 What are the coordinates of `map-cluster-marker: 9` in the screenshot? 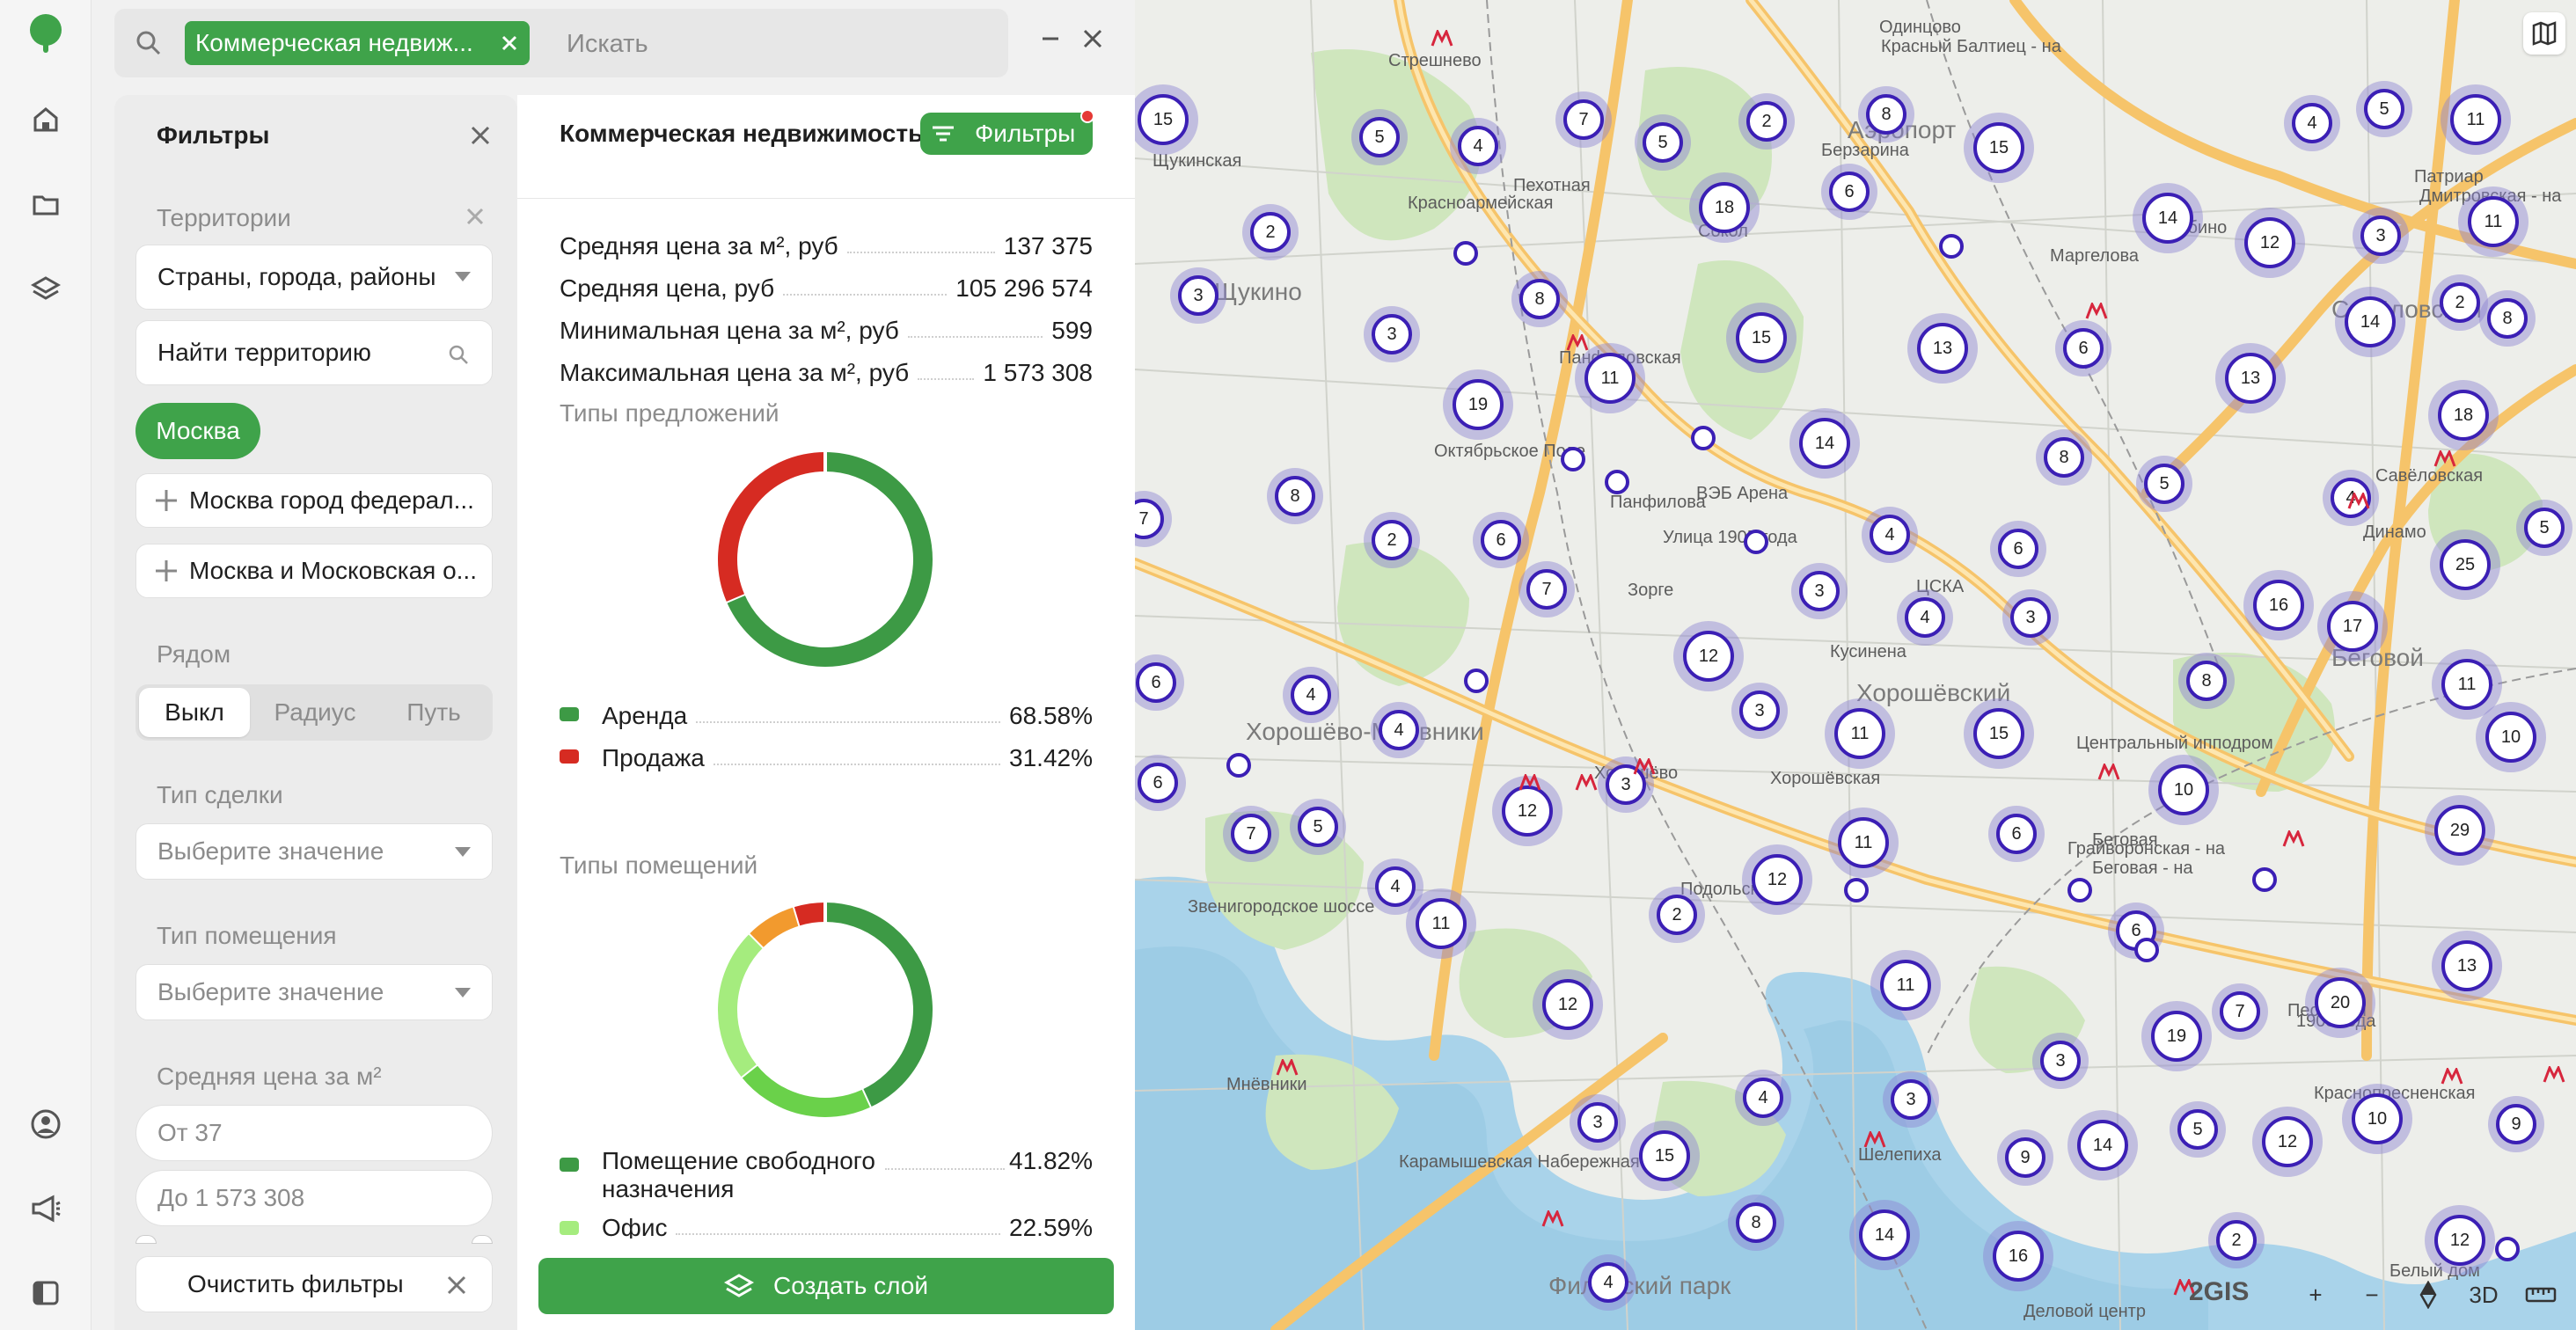 It's located at (2025, 1157).